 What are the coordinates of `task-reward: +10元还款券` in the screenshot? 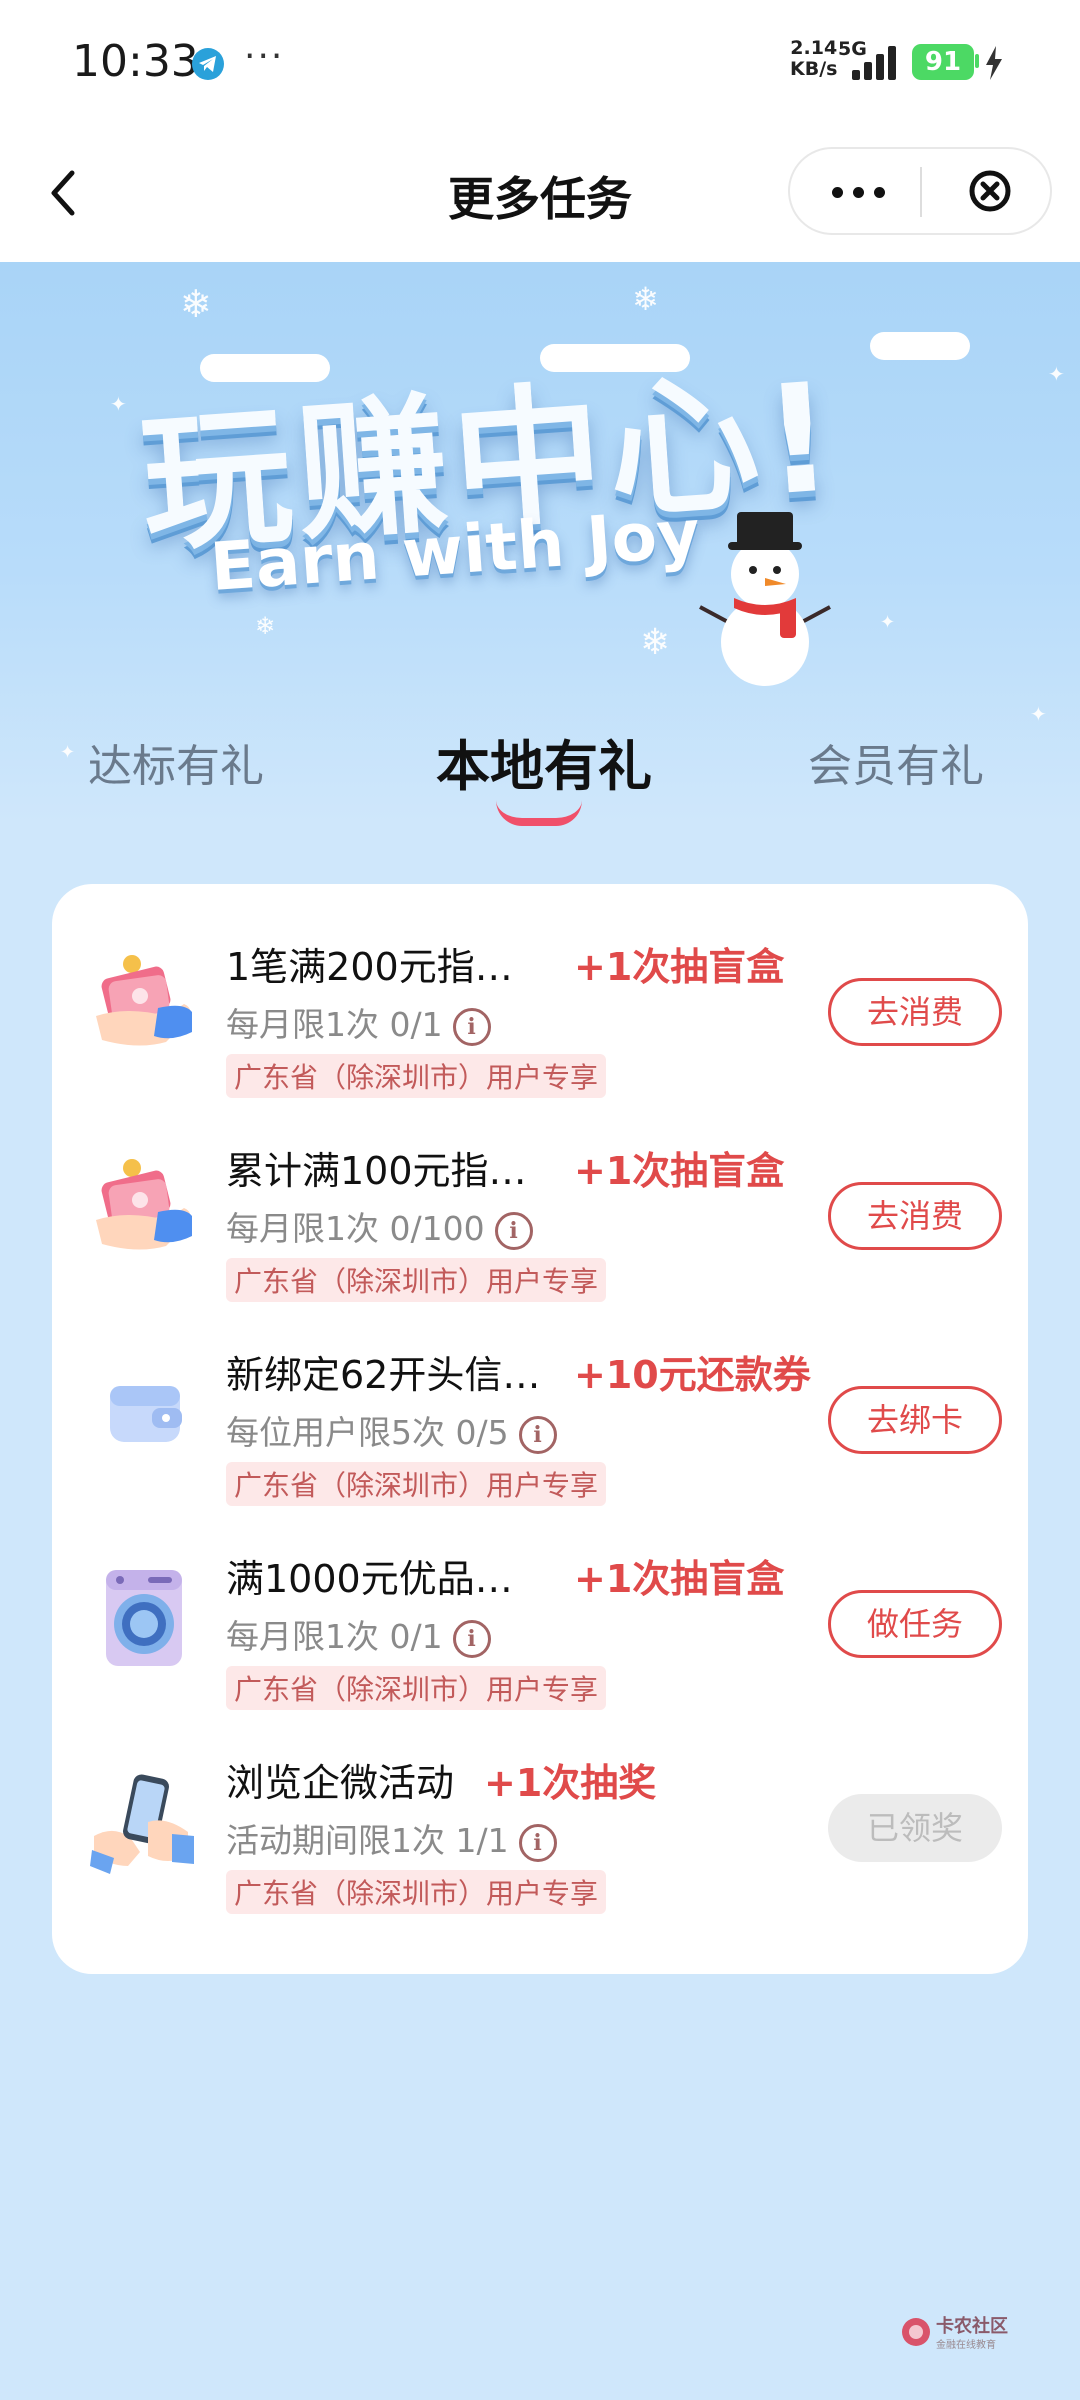 It's located at (692, 1375).